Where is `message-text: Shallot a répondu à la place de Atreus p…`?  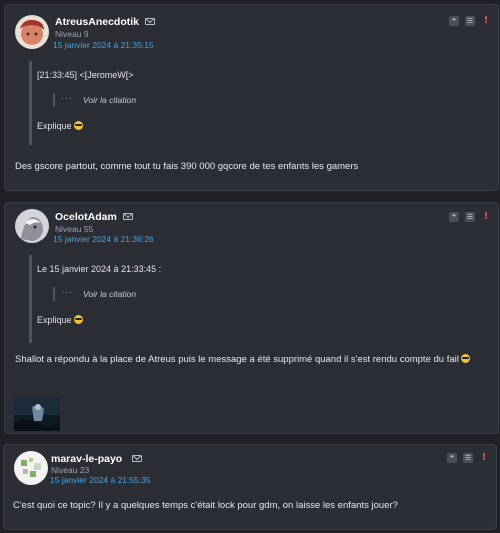
message-text: Shallot a répondu à la place de Atreus p… is located at coordinates (242, 359).